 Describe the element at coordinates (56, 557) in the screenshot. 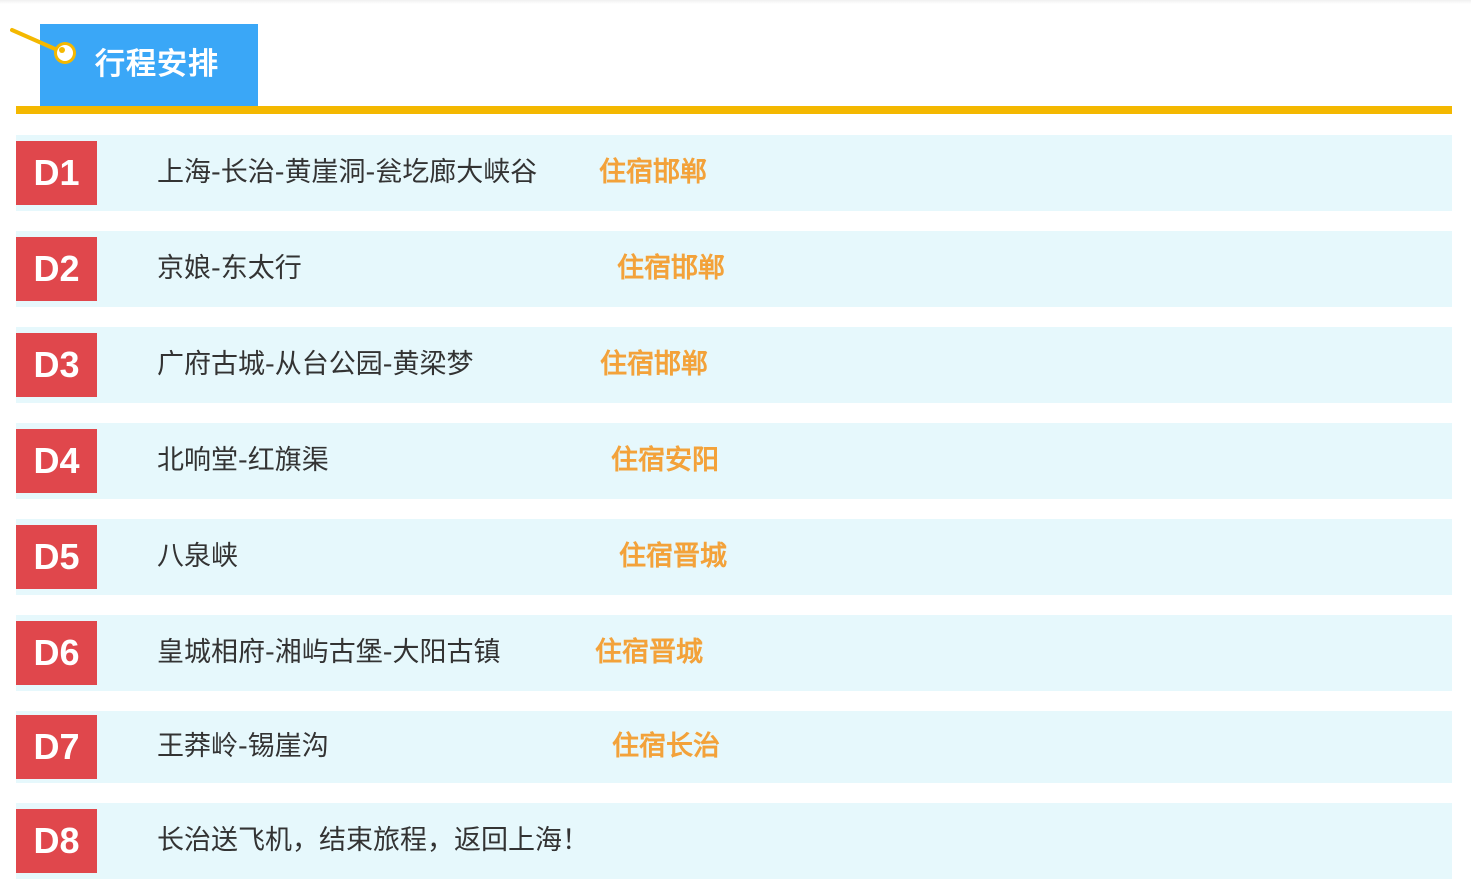

I see `day-badge: D5` at that location.